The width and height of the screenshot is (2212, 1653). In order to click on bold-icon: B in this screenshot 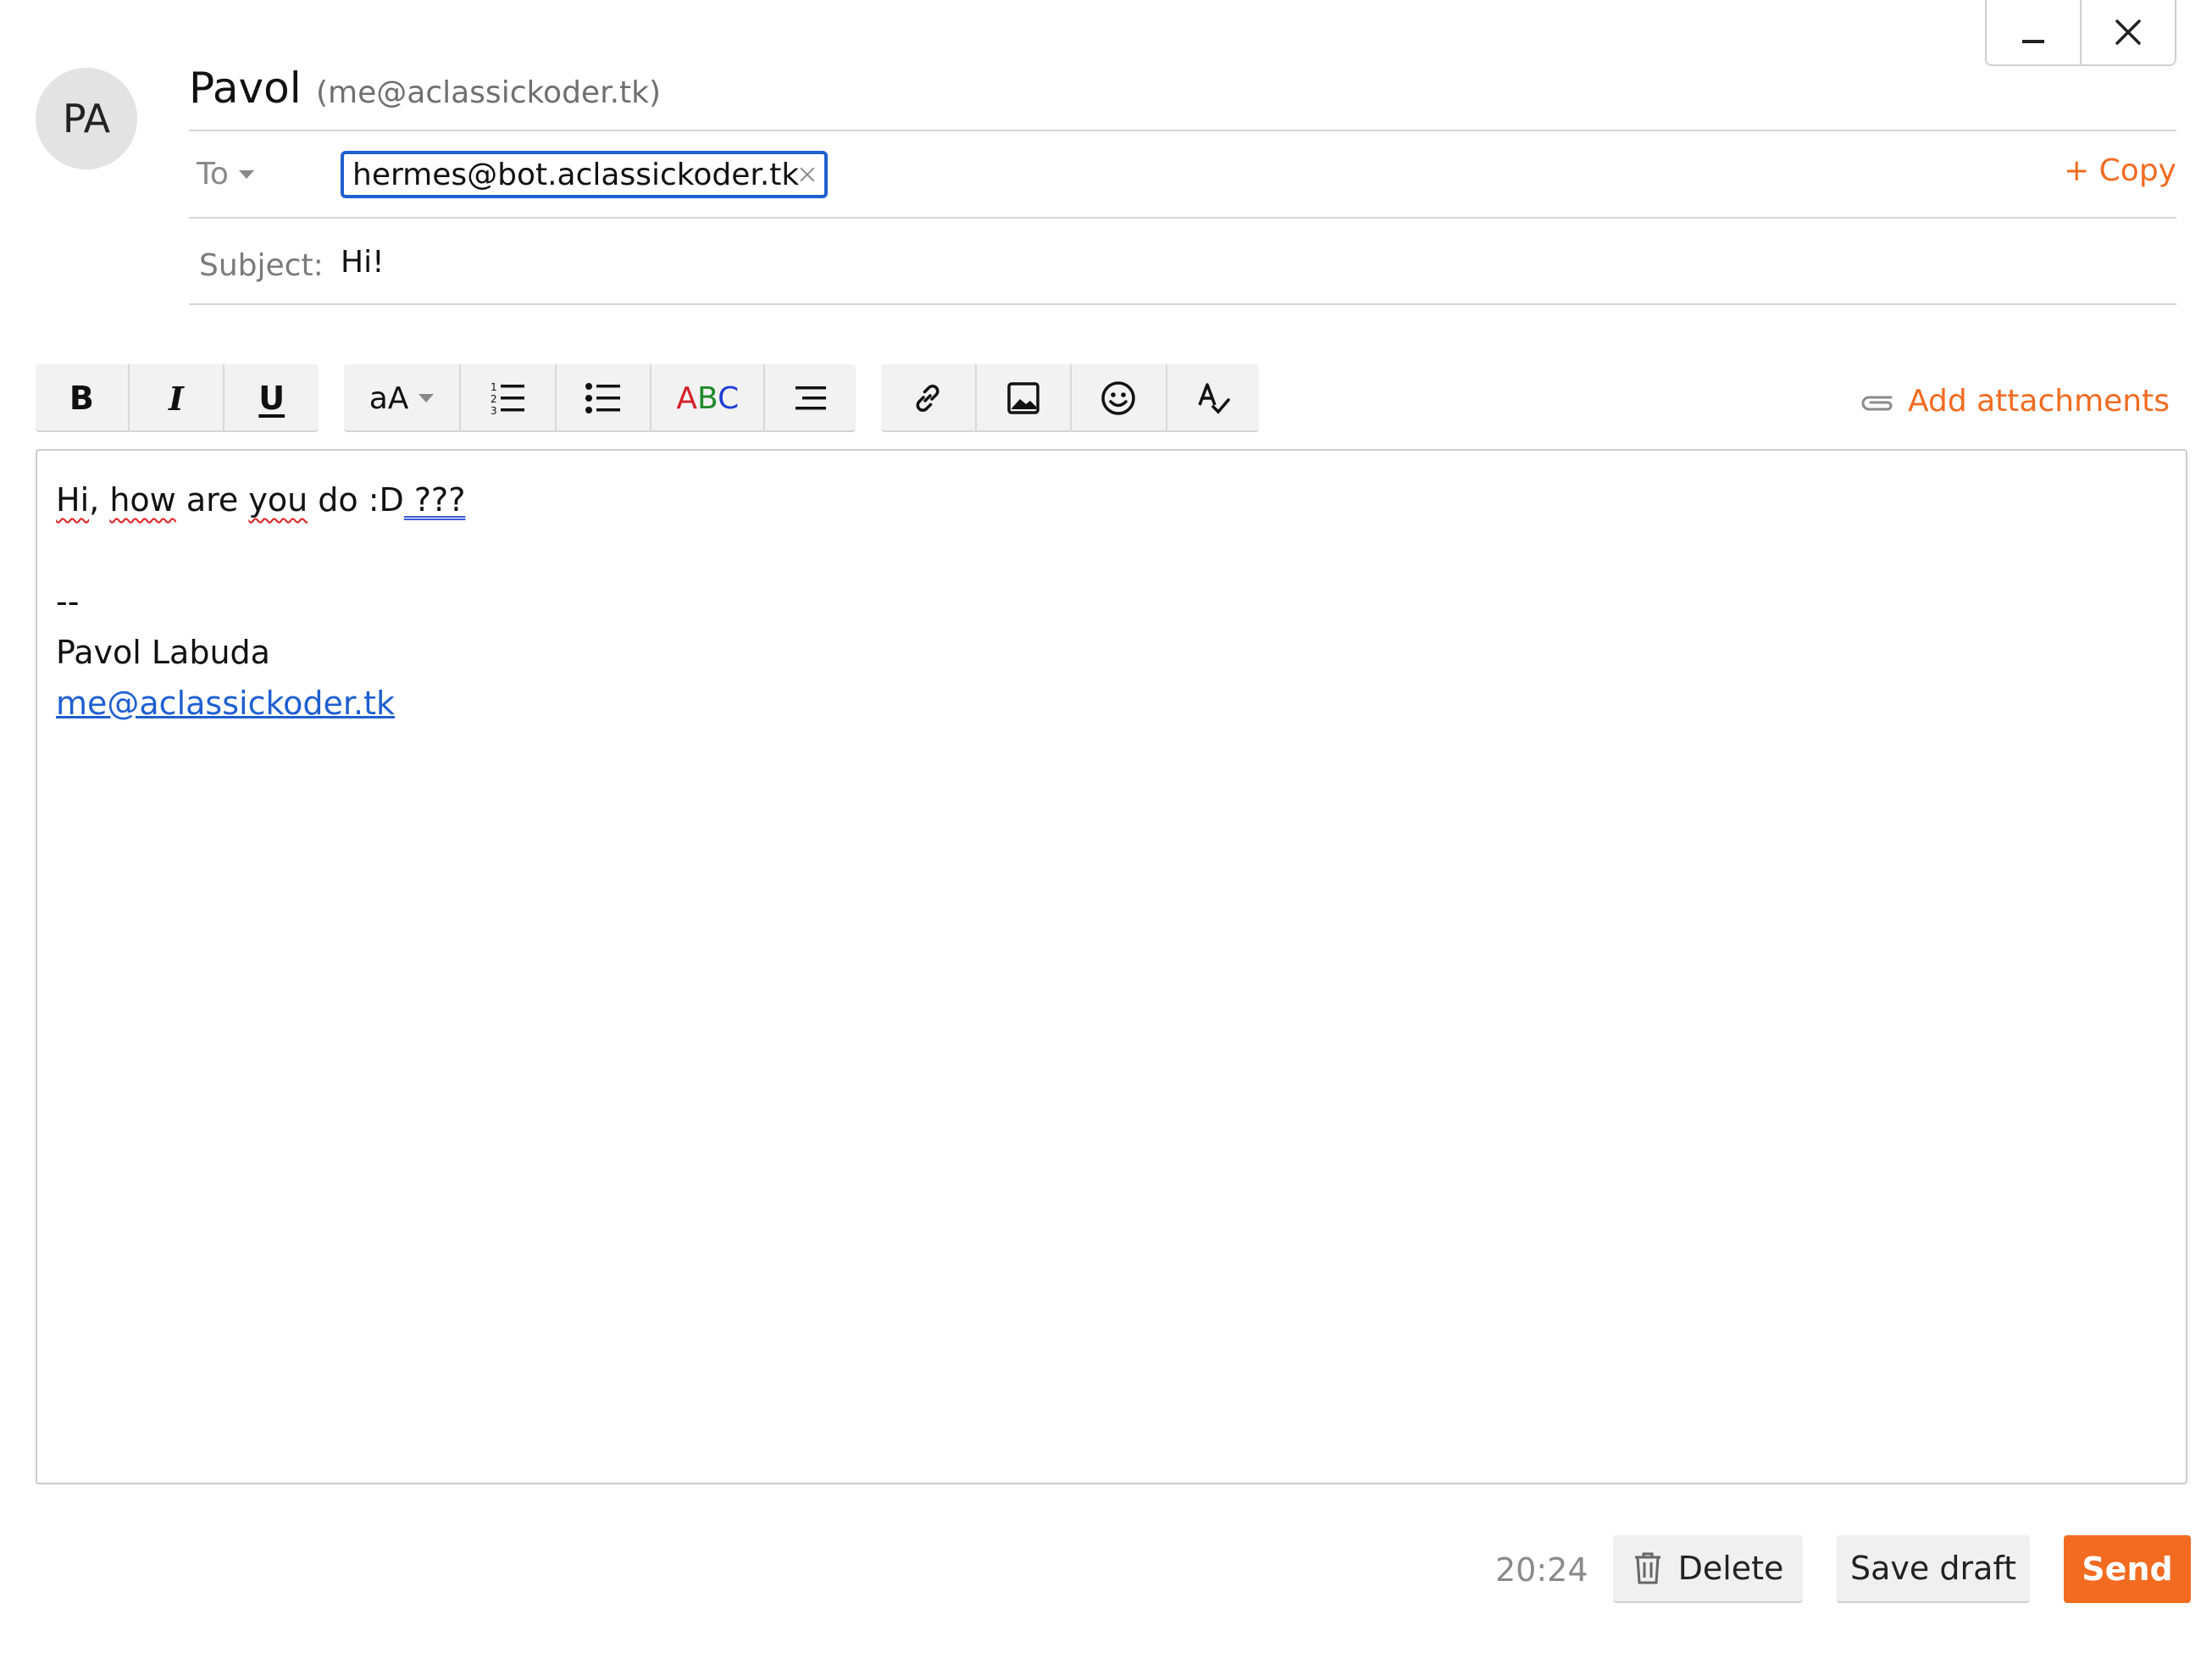, I will do `click(81, 398)`.